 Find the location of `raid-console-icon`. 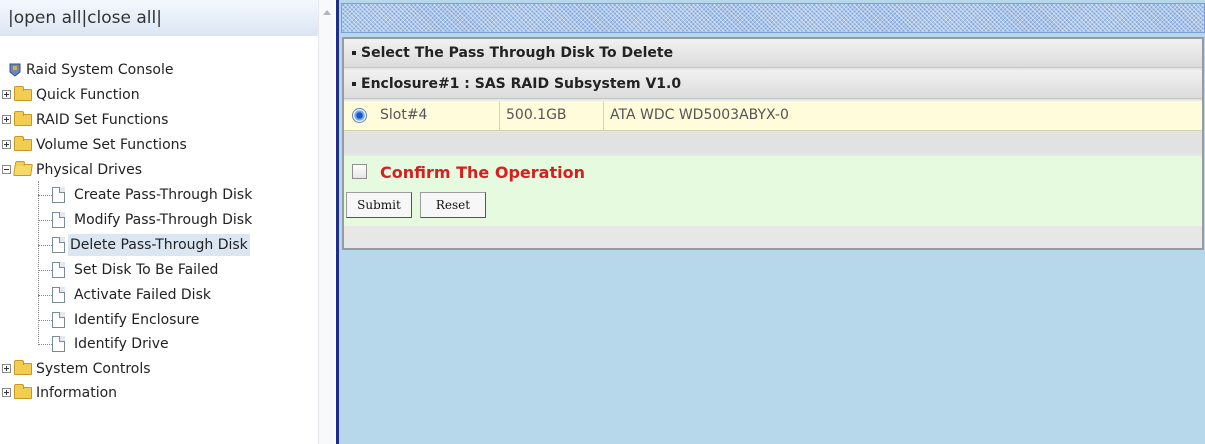

raid-console-icon is located at coordinates (15, 70).